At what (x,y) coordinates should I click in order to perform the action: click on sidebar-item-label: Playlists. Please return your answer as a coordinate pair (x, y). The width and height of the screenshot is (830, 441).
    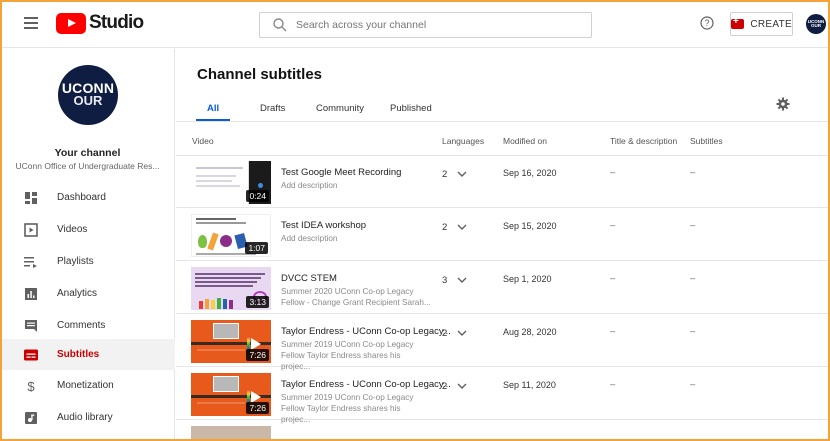
    Looking at the image, I should click on (75, 261).